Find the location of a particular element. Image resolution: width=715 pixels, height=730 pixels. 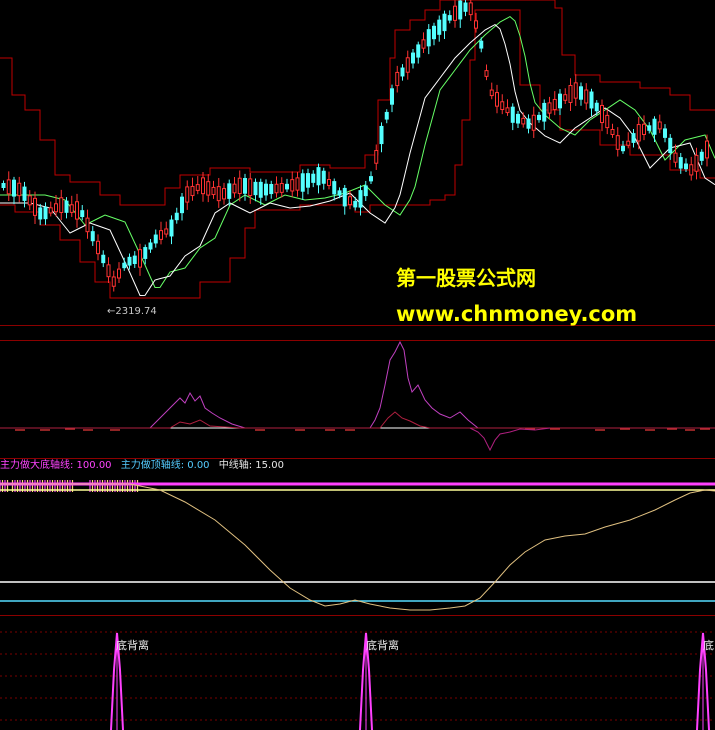

divergence-grid is located at coordinates (357, 676).